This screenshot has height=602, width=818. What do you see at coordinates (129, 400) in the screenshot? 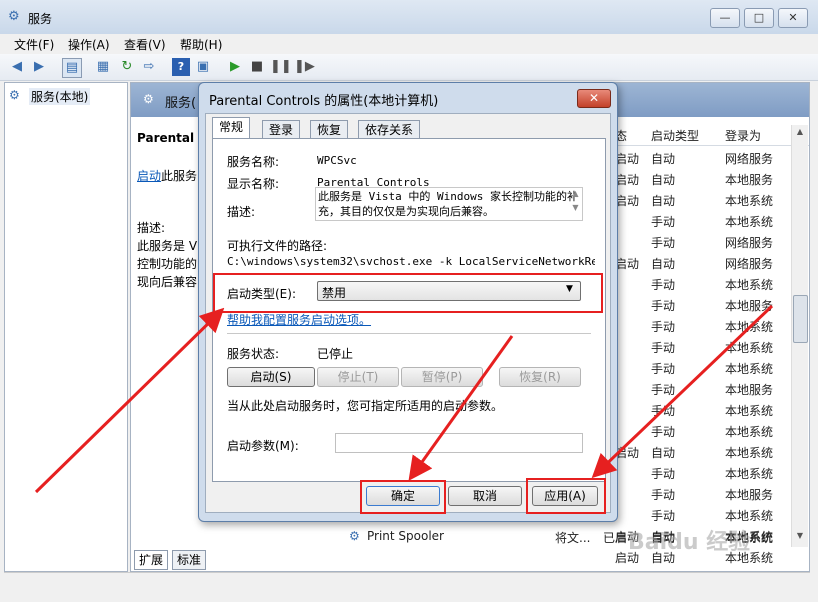
I see `arrow-to-startup-type` at bounding box center [129, 400].